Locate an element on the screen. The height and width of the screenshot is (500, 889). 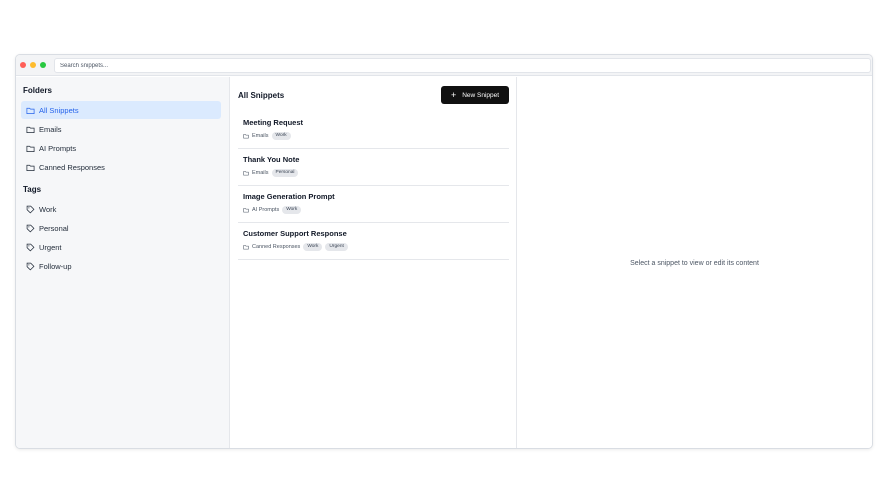
sidebar-item-tag-urgent: Urgent is located at coordinates (121, 247).